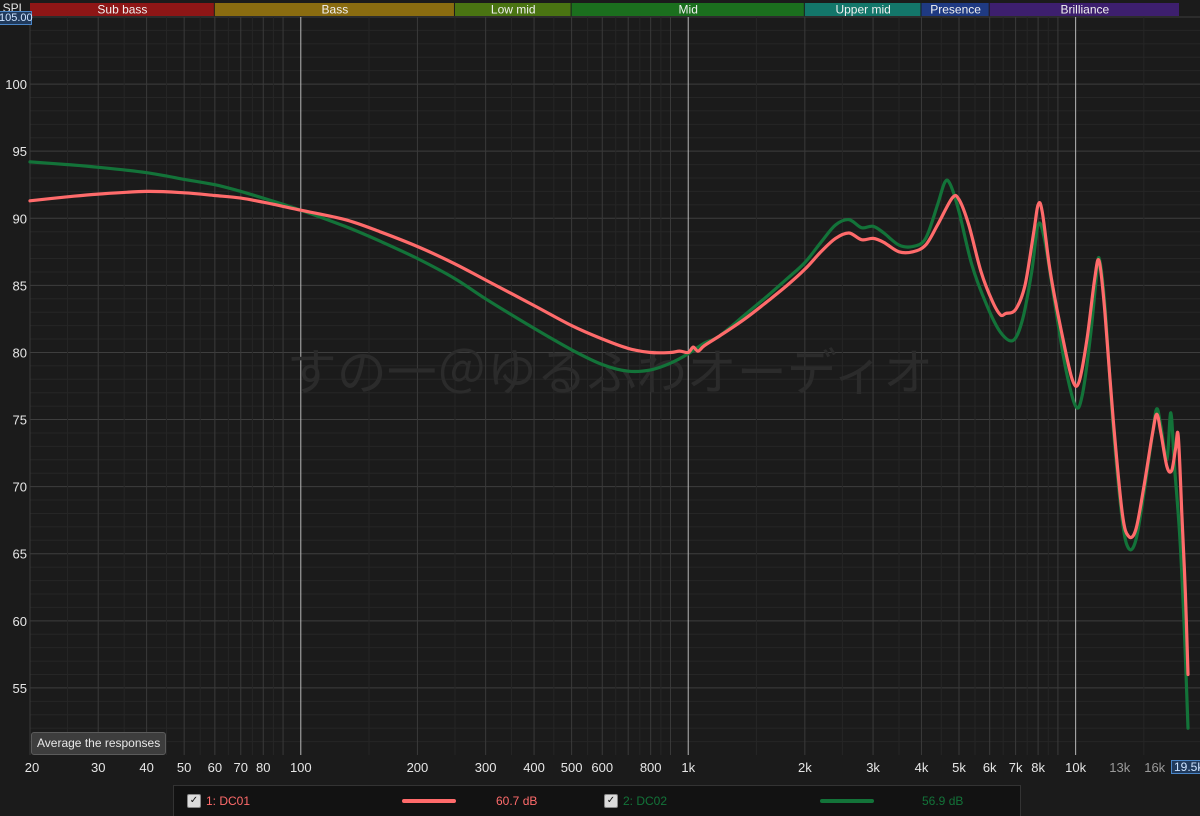 This screenshot has height=816, width=1200. What do you see at coordinates (1185, 767) in the screenshot?
I see `x-max-box: 19.5k` at bounding box center [1185, 767].